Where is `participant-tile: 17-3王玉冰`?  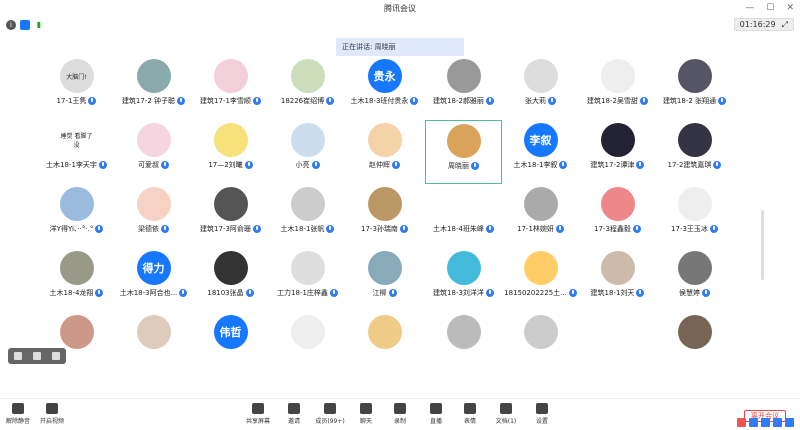
participant-tile: 17-3王玉冰 is located at coordinates (694, 216).